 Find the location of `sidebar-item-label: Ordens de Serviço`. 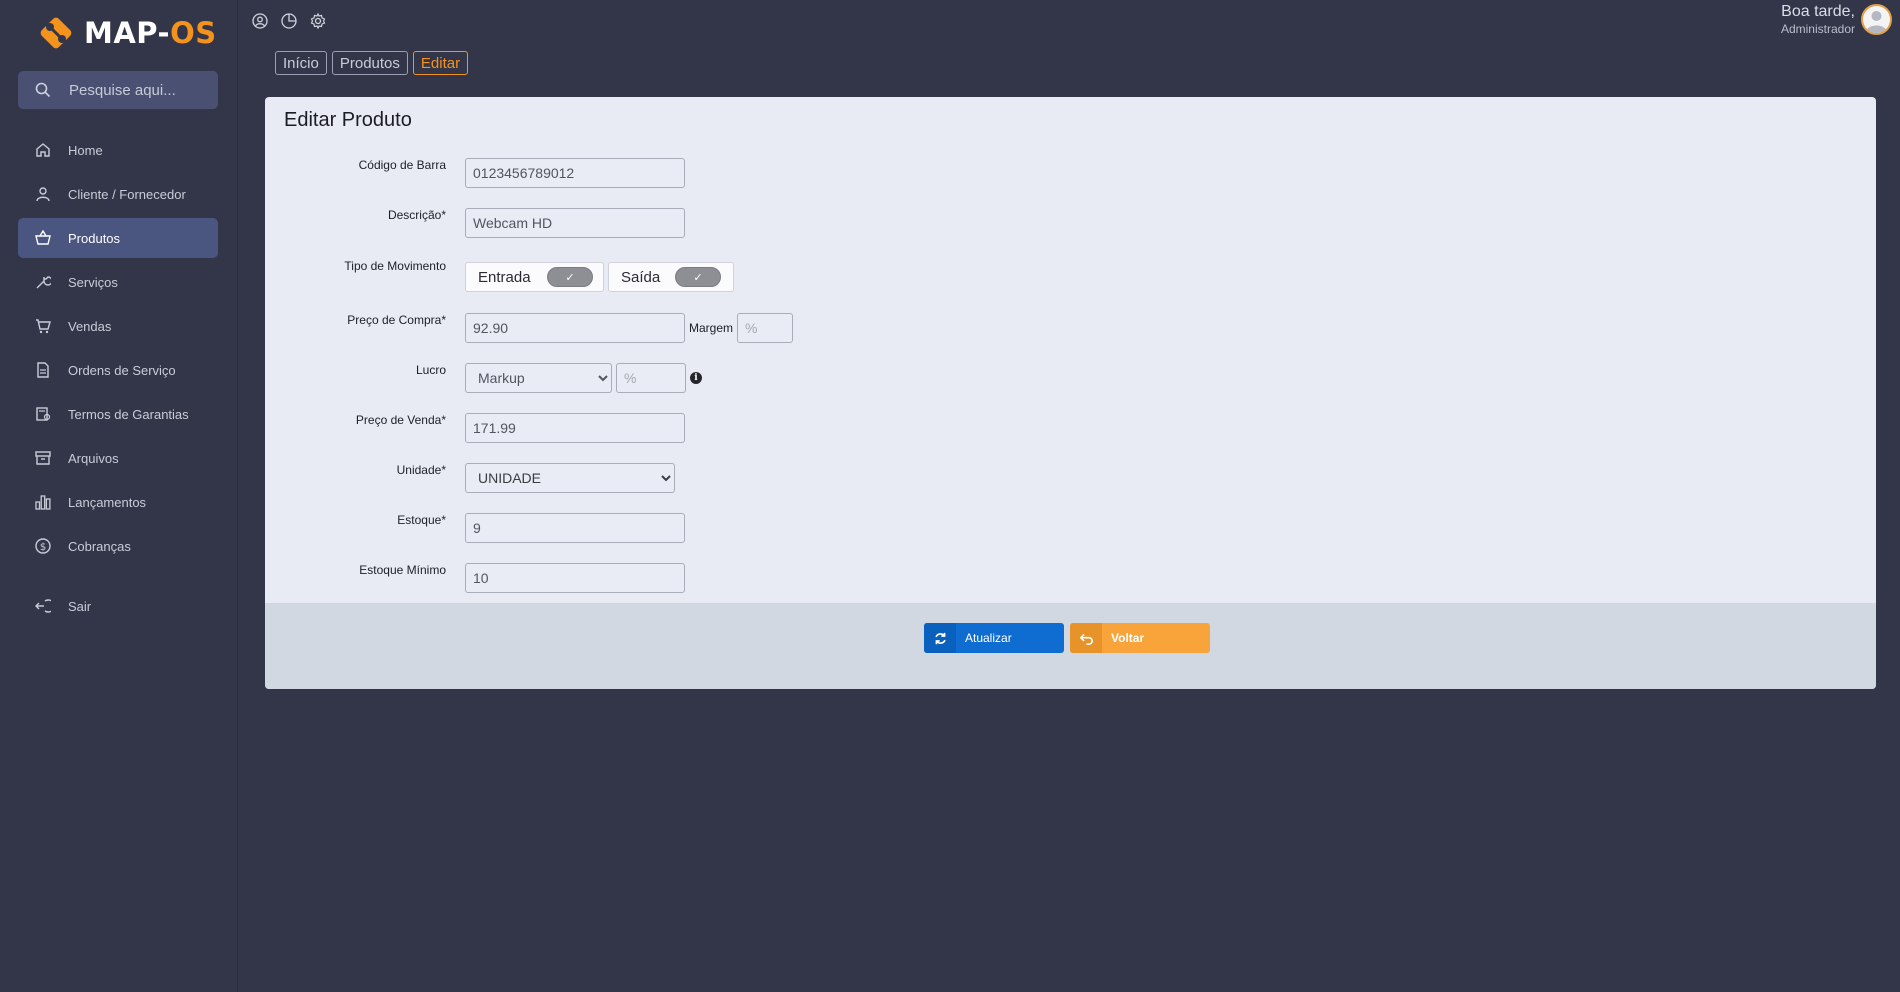

sidebar-item-label: Ordens de Serviço is located at coordinates (122, 370).